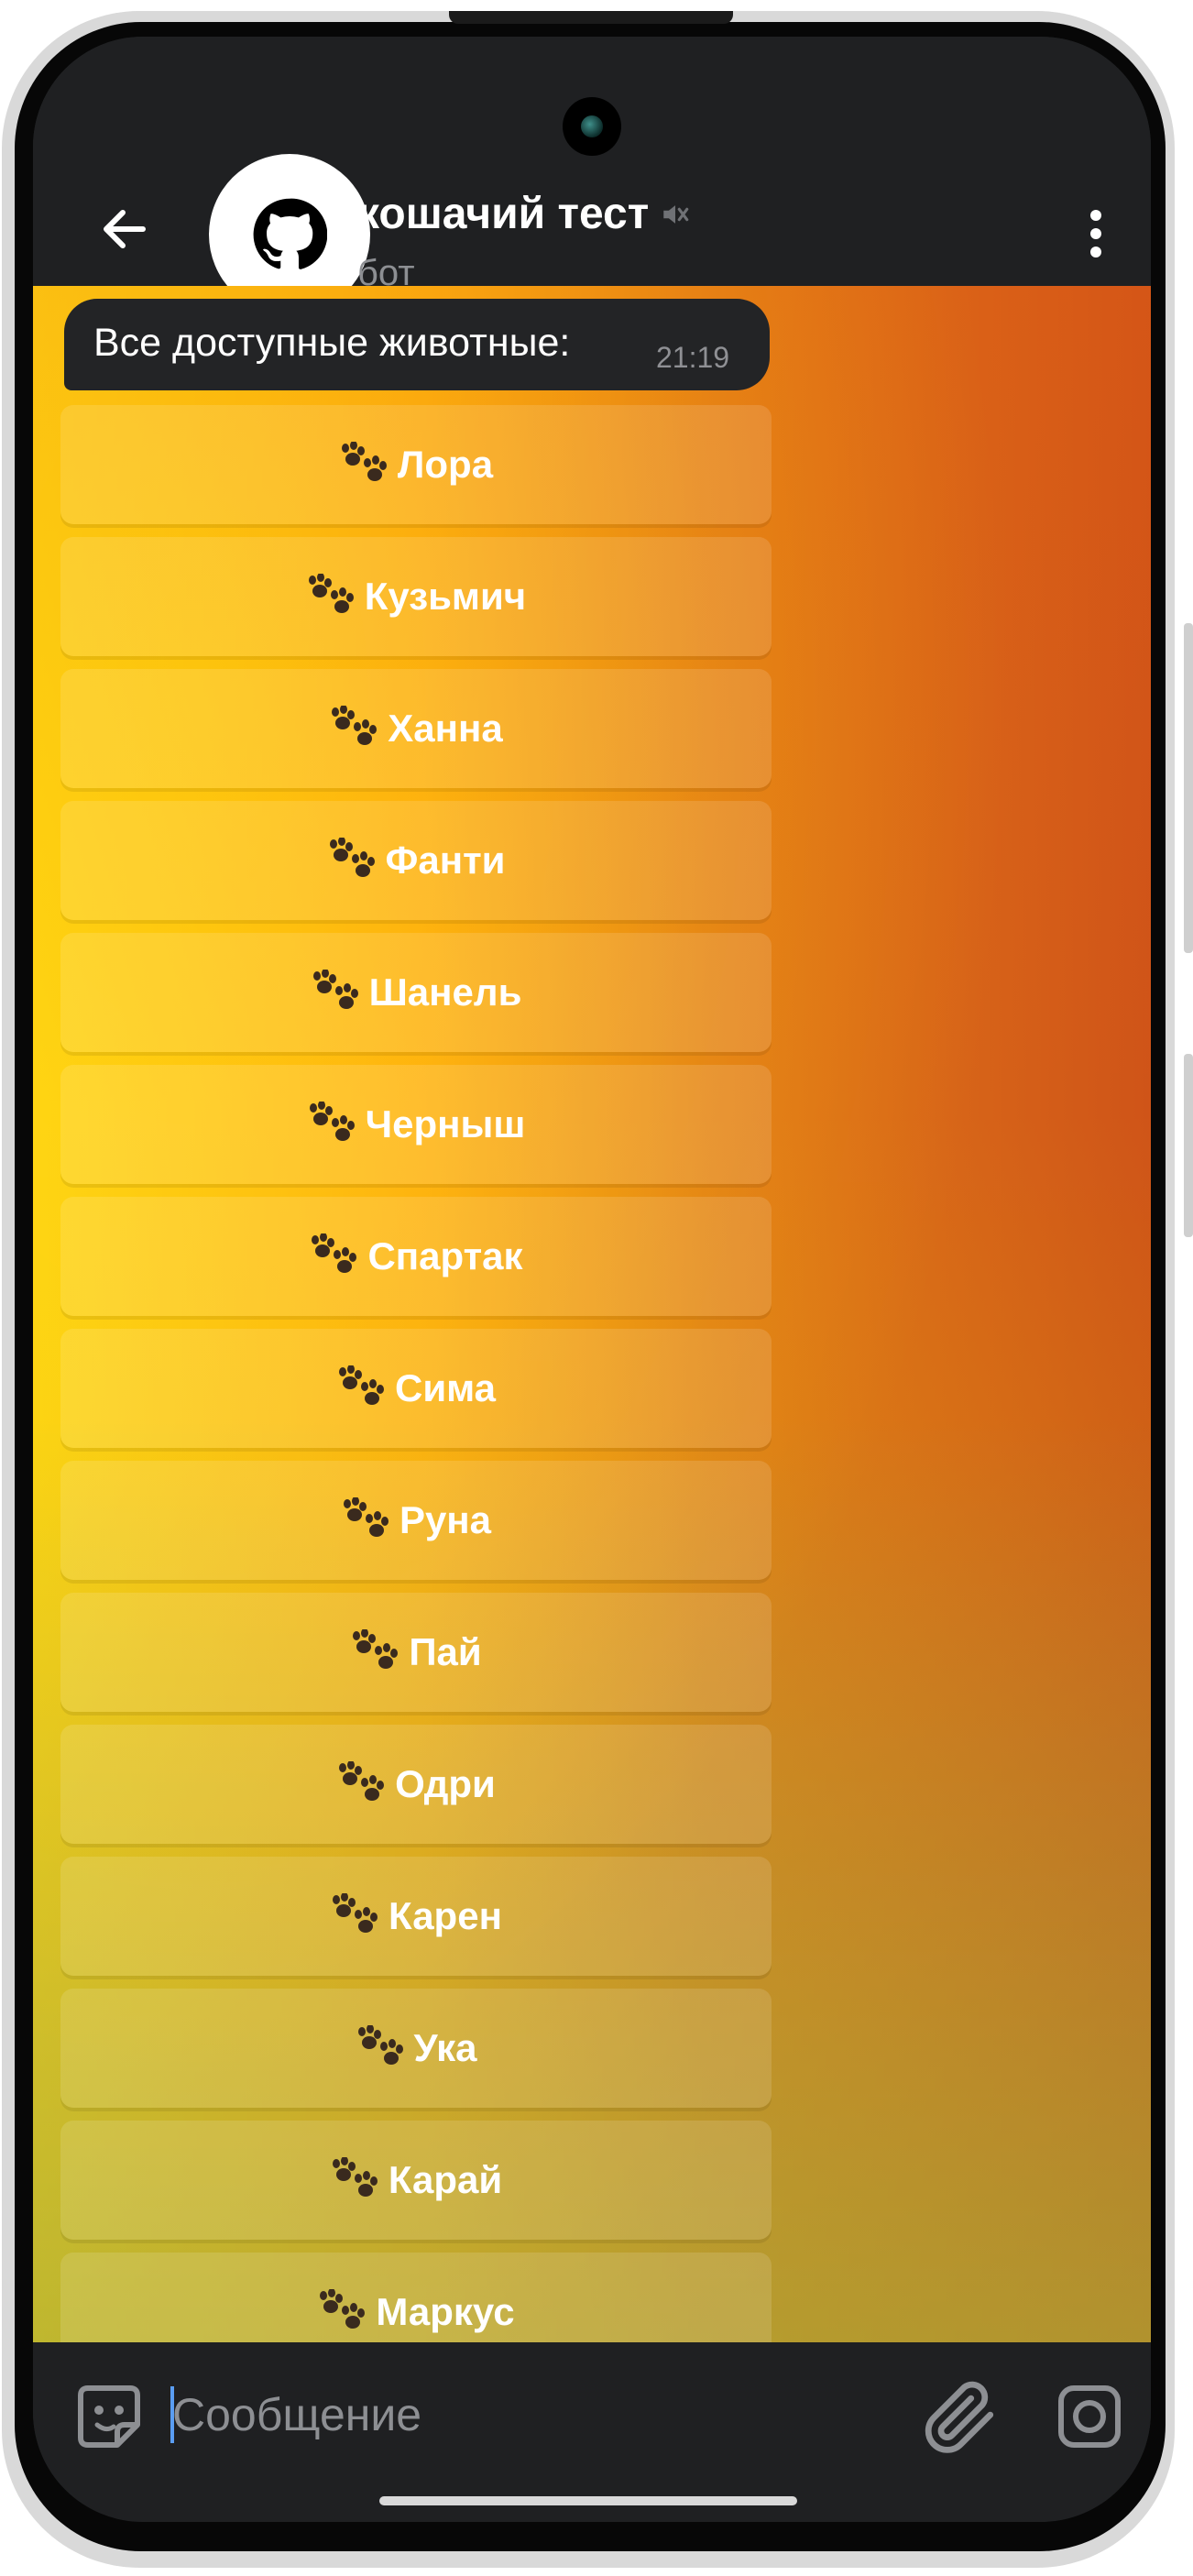 This screenshot has height=2576, width=1193. Describe the element at coordinates (445, 596) in the screenshot. I see `animal-button-label: Кузьмич` at that location.